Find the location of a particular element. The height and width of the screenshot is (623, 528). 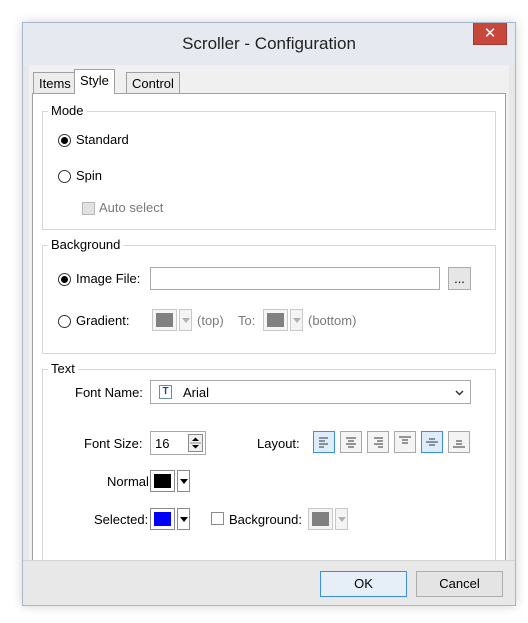

gradient-bottom-color-button is located at coordinates (275, 320).